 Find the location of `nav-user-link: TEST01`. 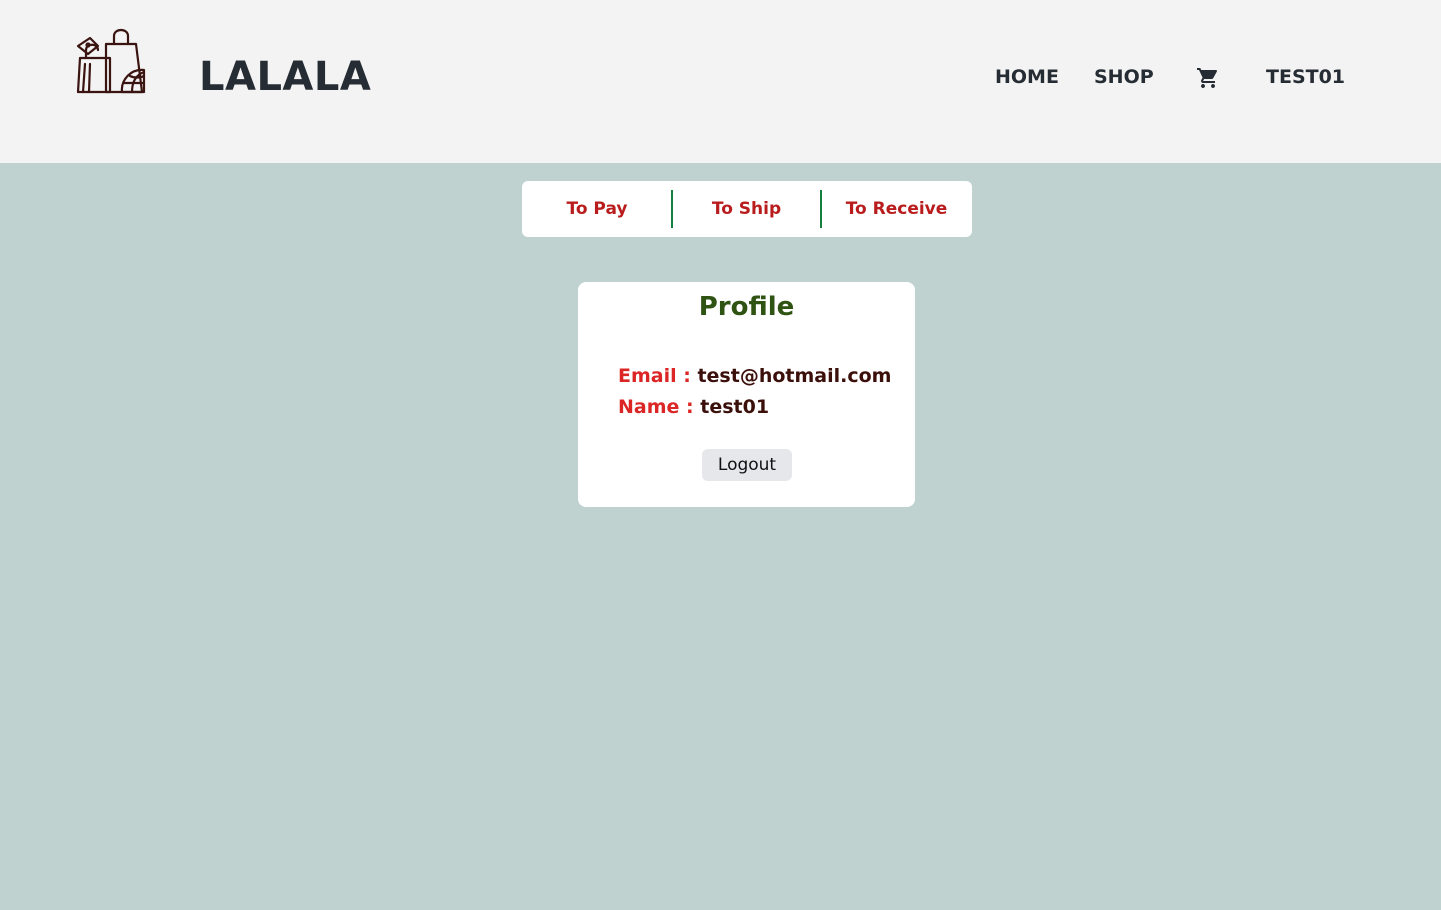

nav-user-link: TEST01 is located at coordinates (1305, 77).